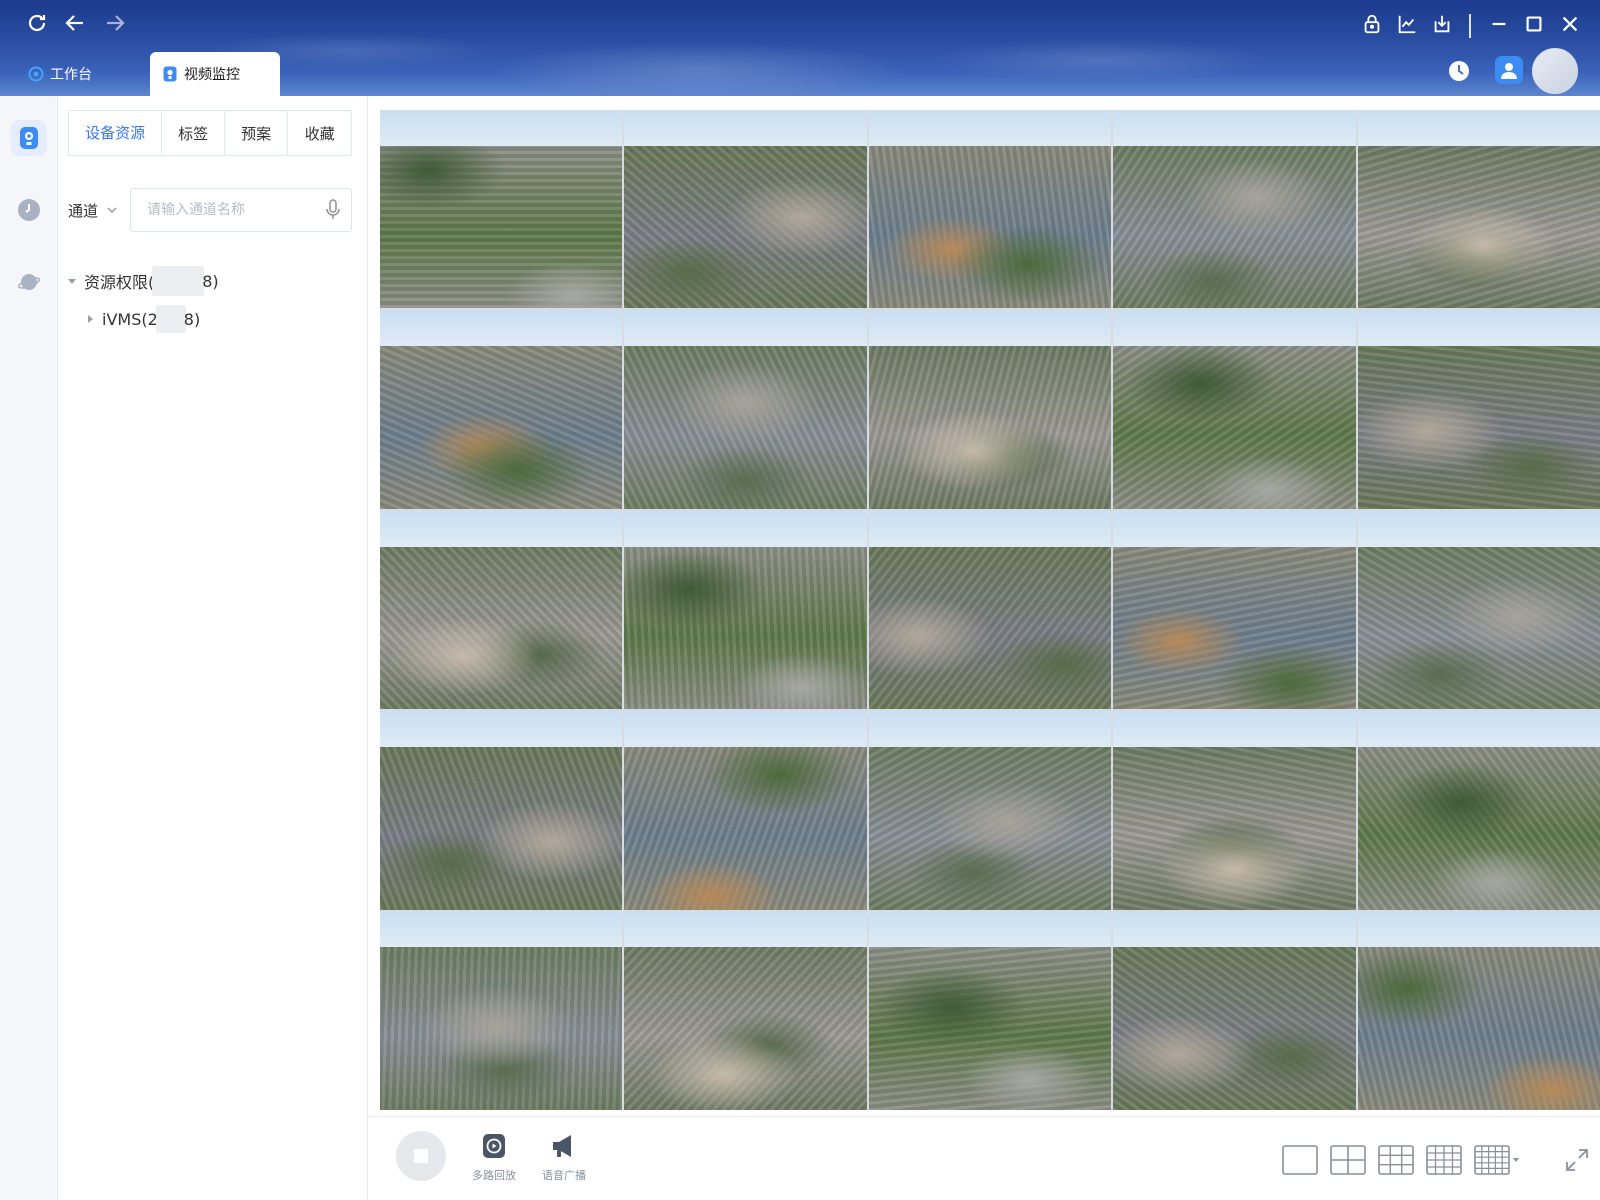  Describe the element at coordinates (36, 74) in the screenshot. I see `workbench-icon` at that location.